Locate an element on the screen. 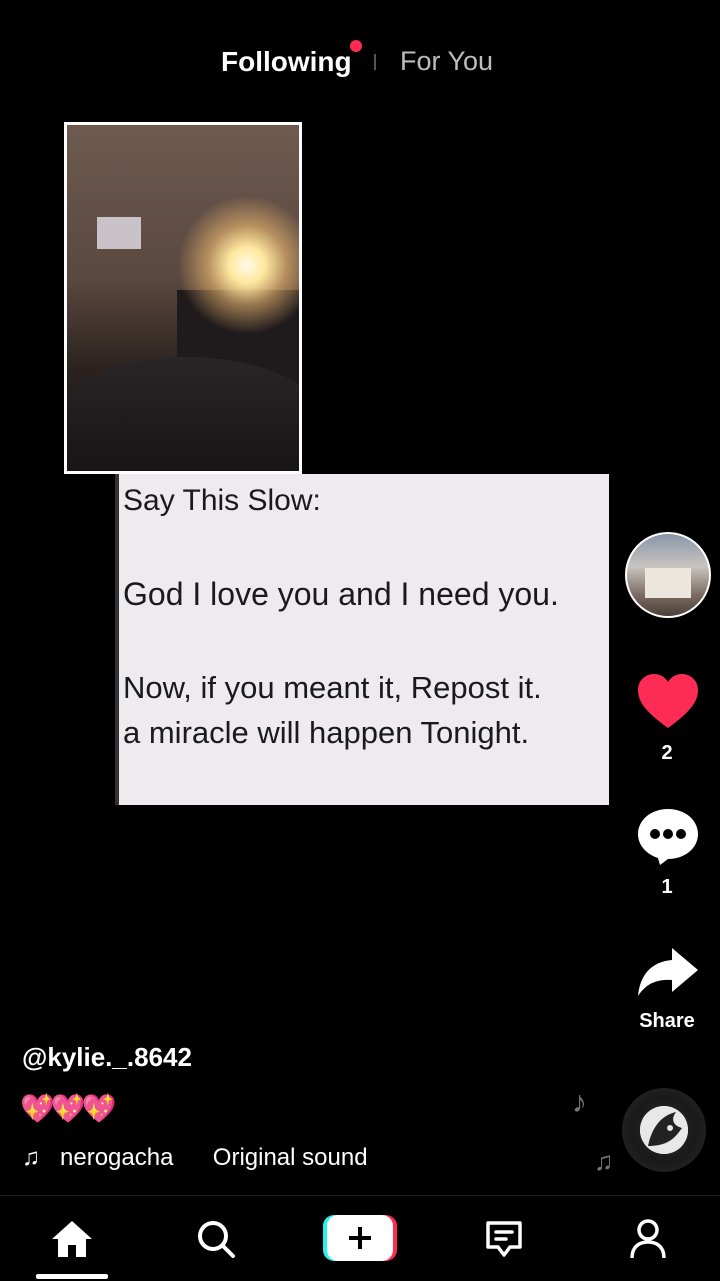 This screenshot has width=720, height=1281. sound-disc-image is located at coordinates (664, 1130).